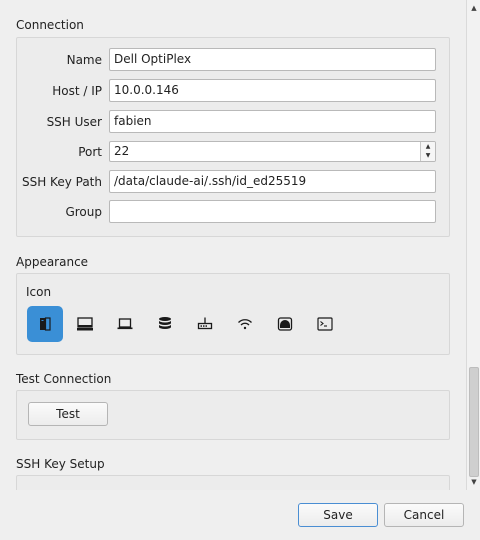 Image resolution: width=480 pixels, height=540 pixels. I want to click on group-label: Group, so click(83, 212).